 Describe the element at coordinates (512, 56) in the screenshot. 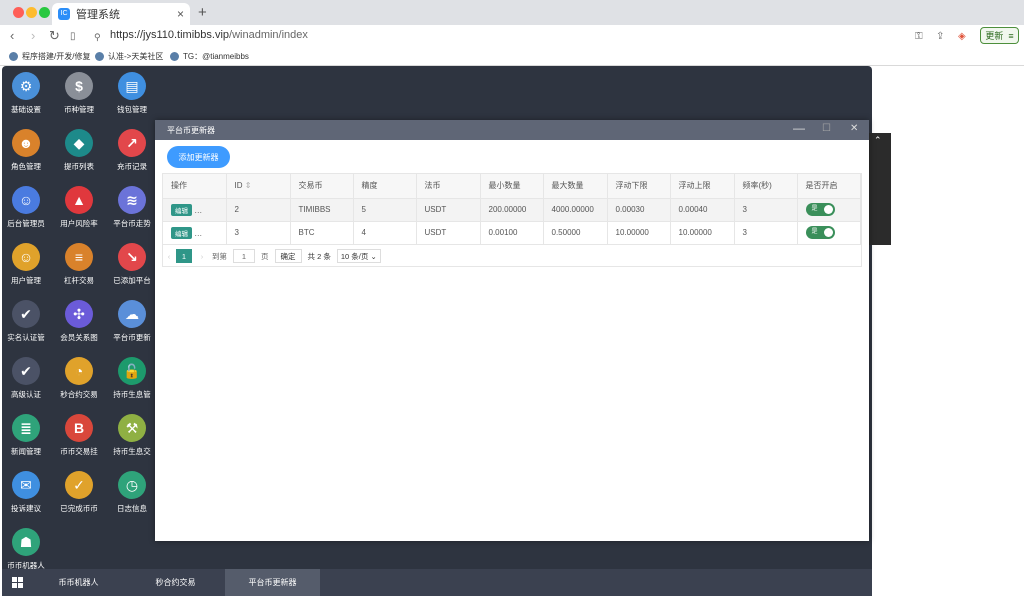

I see `bookmarks-bar: 程序搭建/开发/修复 认准->天美社区 TG：@tianmeibbs` at that location.